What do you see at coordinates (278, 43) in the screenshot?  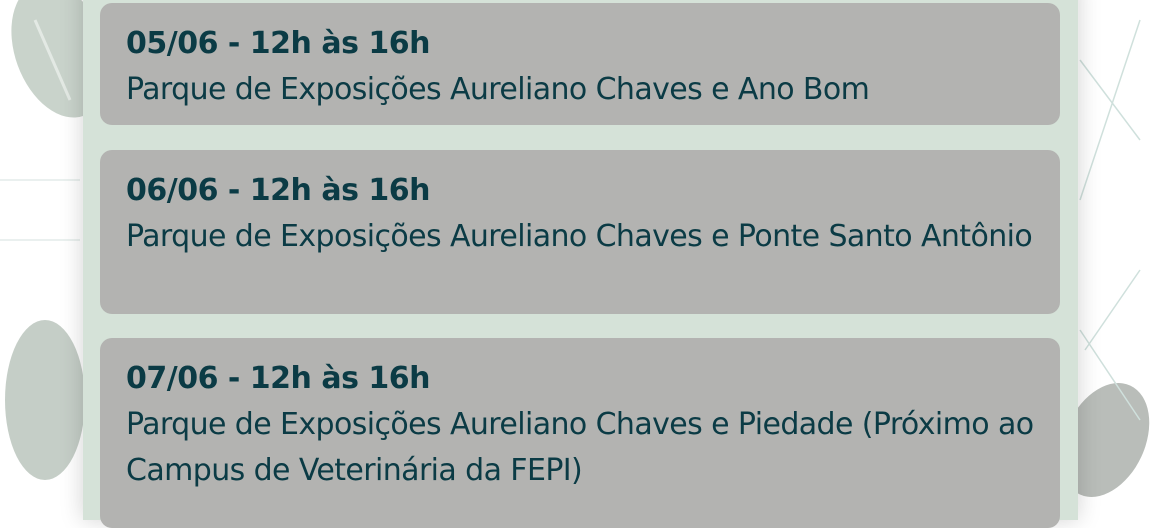 I see `event-date: 05/06 - 12h às 16h` at bounding box center [278, 43].